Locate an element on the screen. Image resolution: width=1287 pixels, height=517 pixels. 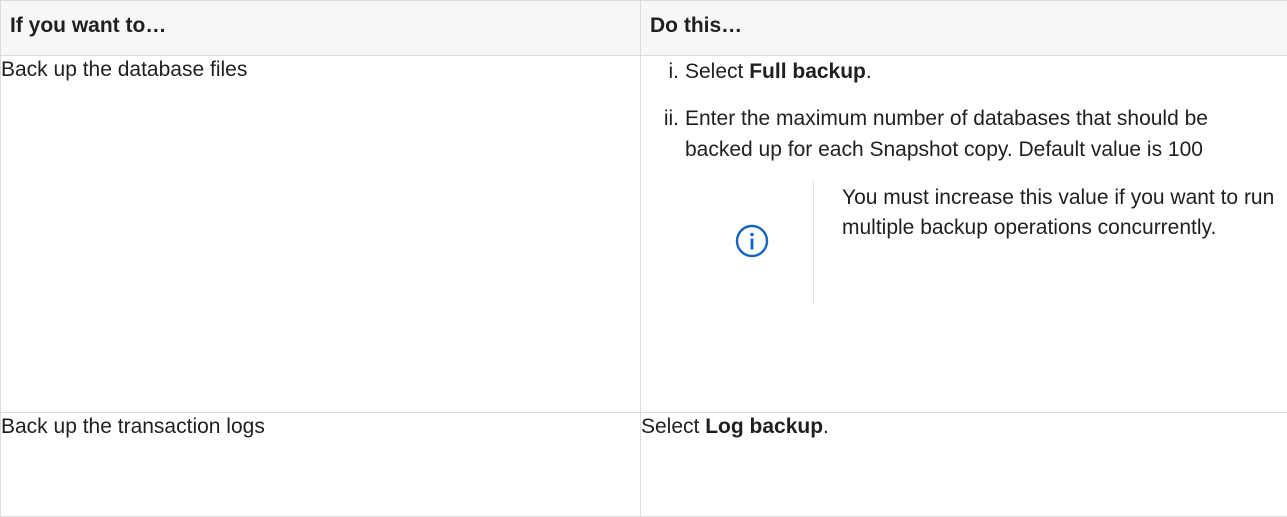
step-prefix: Select is located at coordinates (717, 71).